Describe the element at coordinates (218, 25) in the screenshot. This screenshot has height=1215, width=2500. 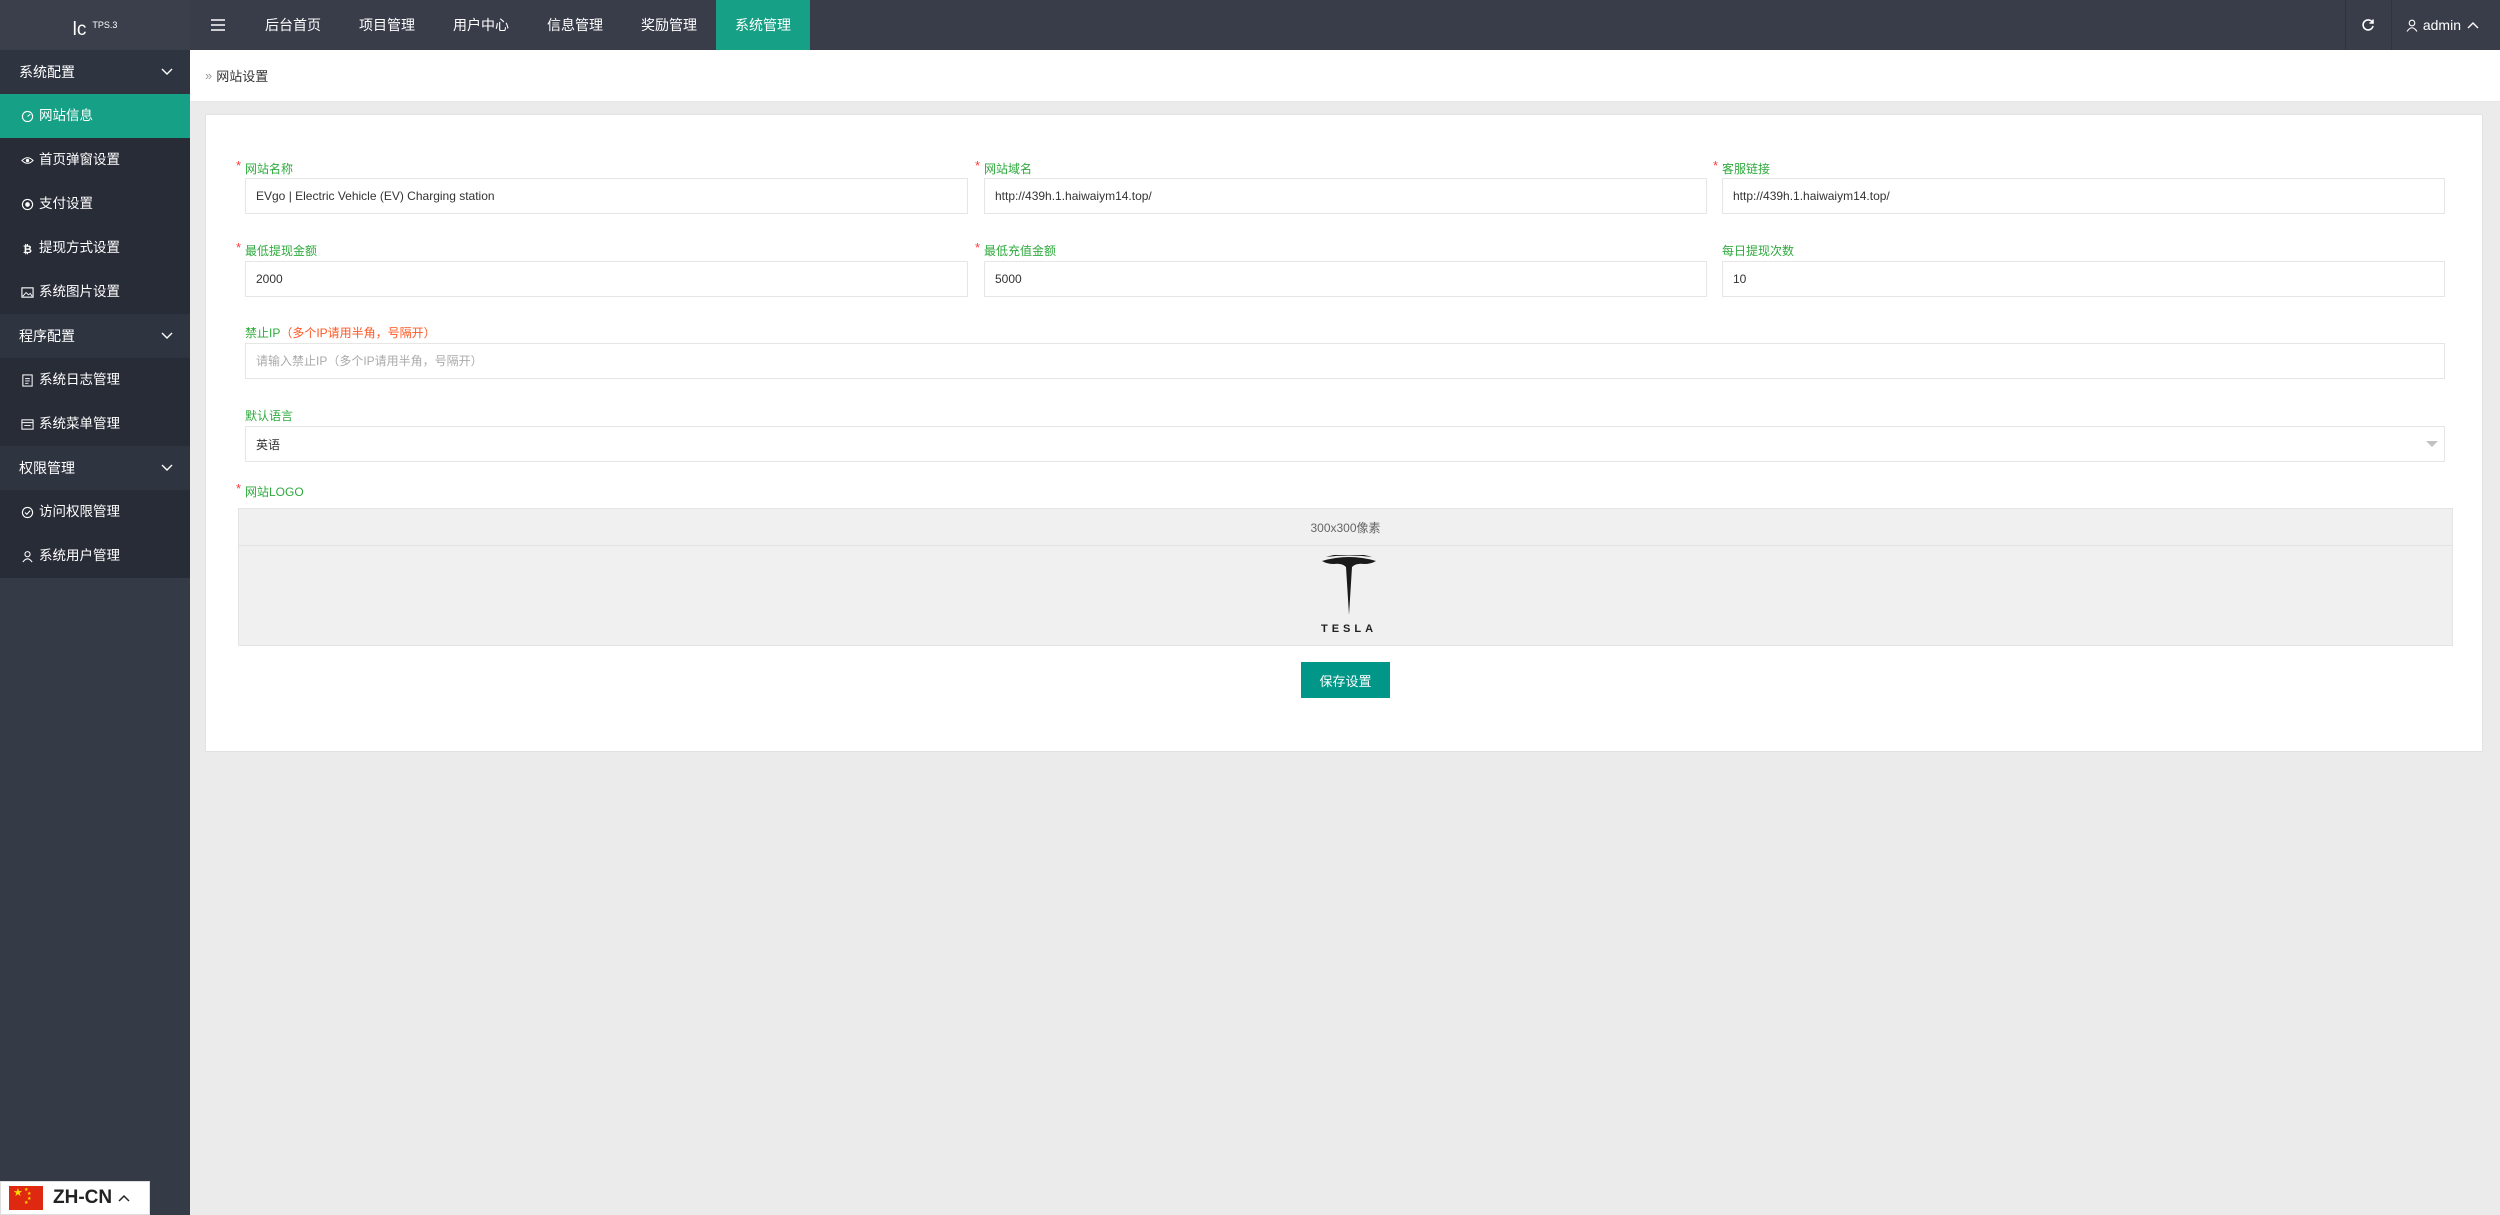
I see `hamburger-menu-icon` at that location.